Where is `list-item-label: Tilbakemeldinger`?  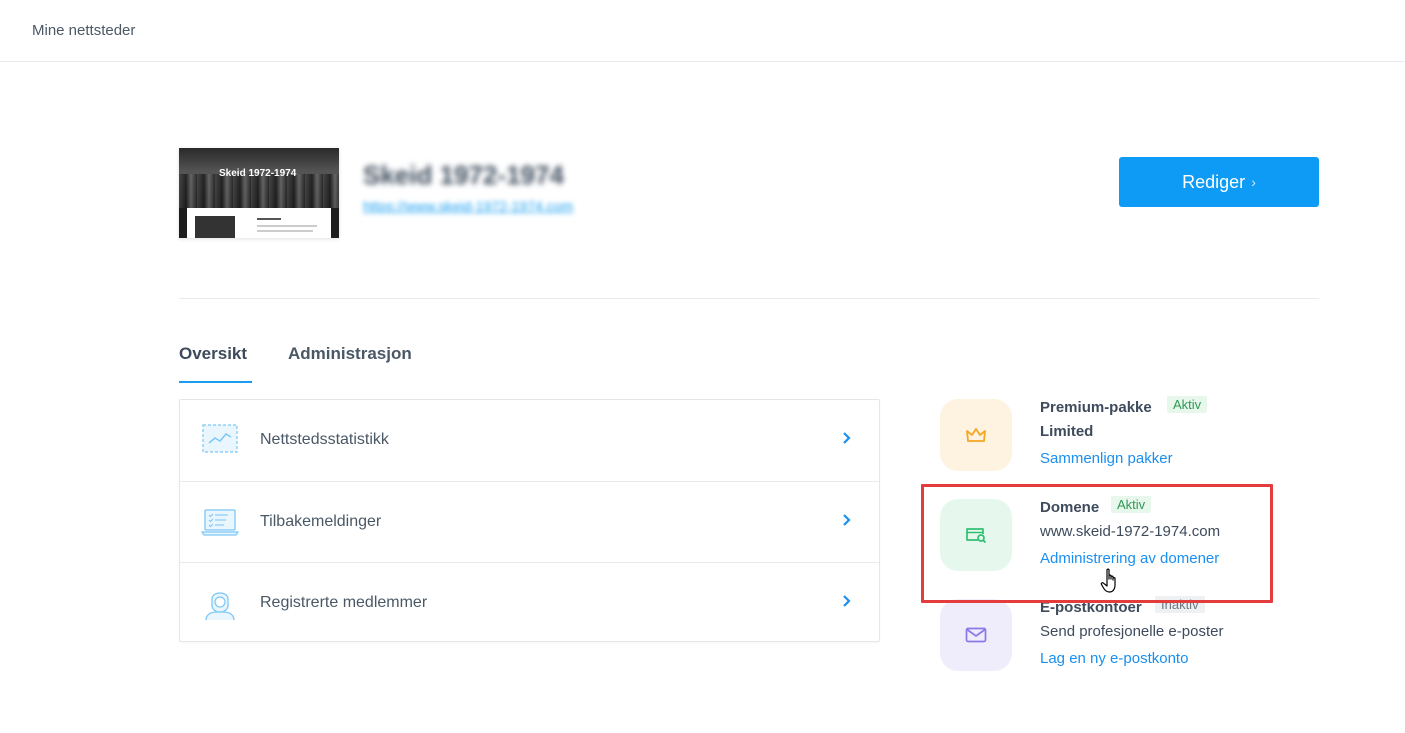 list-item-label: Tilbakemeldinger is located at coordinates (321, 521).